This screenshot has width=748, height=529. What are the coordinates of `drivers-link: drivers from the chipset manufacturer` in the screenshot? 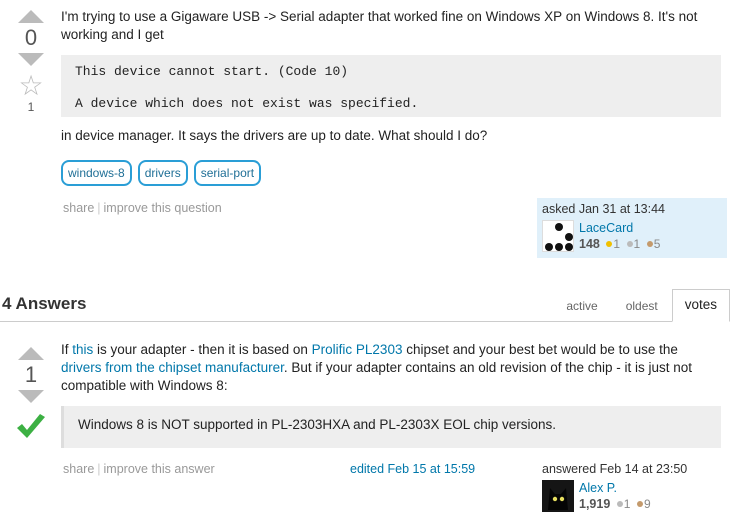 It's located at (172, 367).